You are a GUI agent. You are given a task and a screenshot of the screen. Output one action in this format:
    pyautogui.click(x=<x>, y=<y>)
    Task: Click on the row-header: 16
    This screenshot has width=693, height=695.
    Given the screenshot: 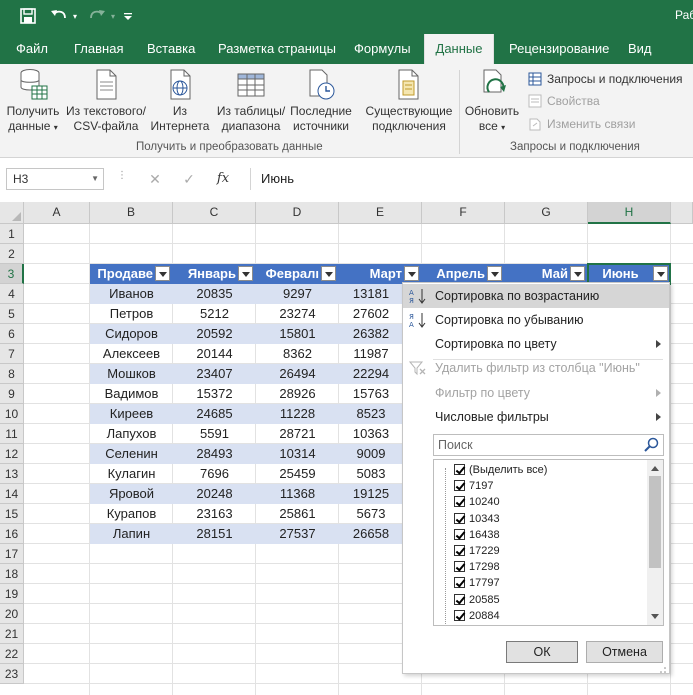 What is the action you would take?
    pyautogui.click(x=12, y=534)
    